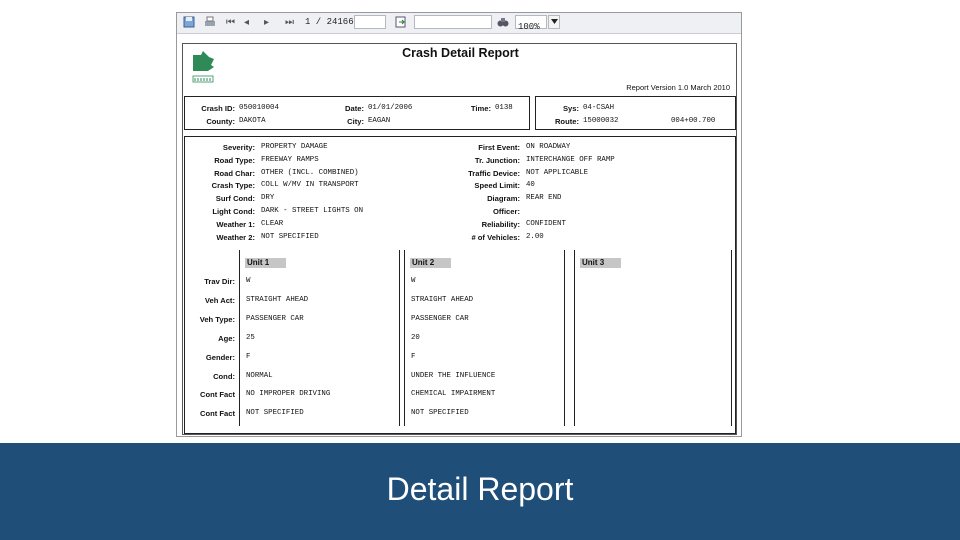 Image resolution: width=960 pixels, height=540 pixels. What do you see at coordinates (601, 121) in the screenshot?
I see `route-value: 15000032` at bounding box center [601, 121].